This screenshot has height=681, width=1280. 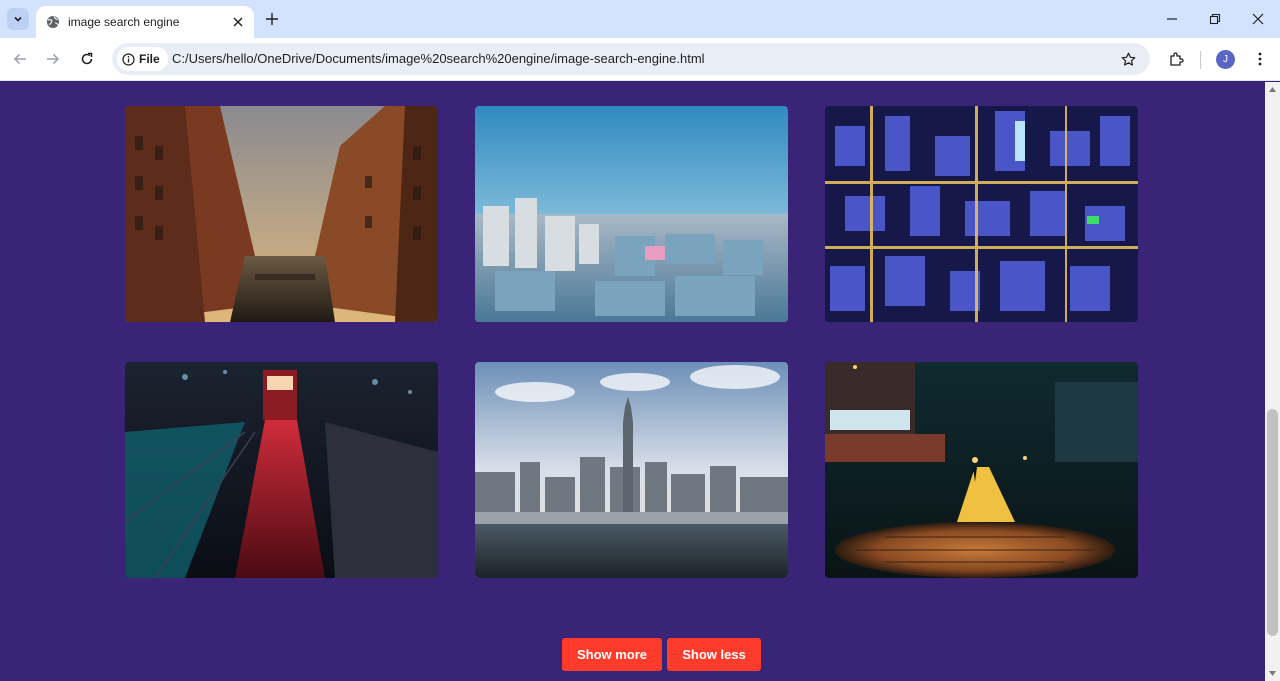 I want to click on back-button, so click(x=20, y=59).